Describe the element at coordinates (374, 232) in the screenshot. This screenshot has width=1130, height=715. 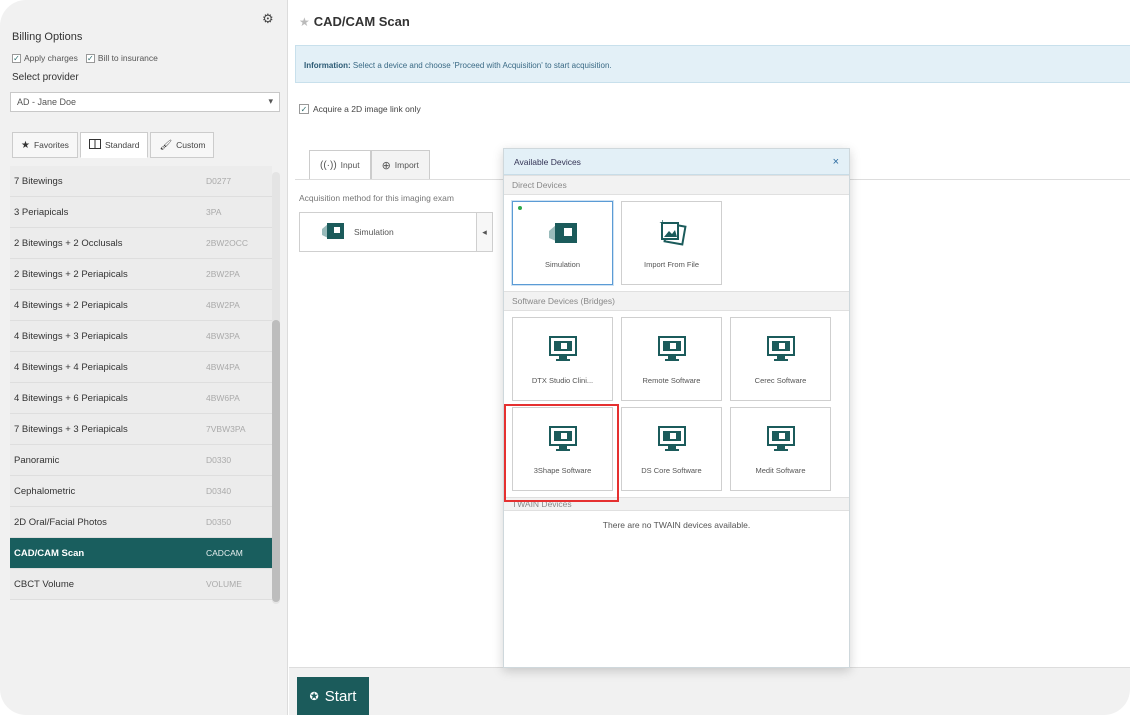
I see `selected-device-label: Simulation` at that location.